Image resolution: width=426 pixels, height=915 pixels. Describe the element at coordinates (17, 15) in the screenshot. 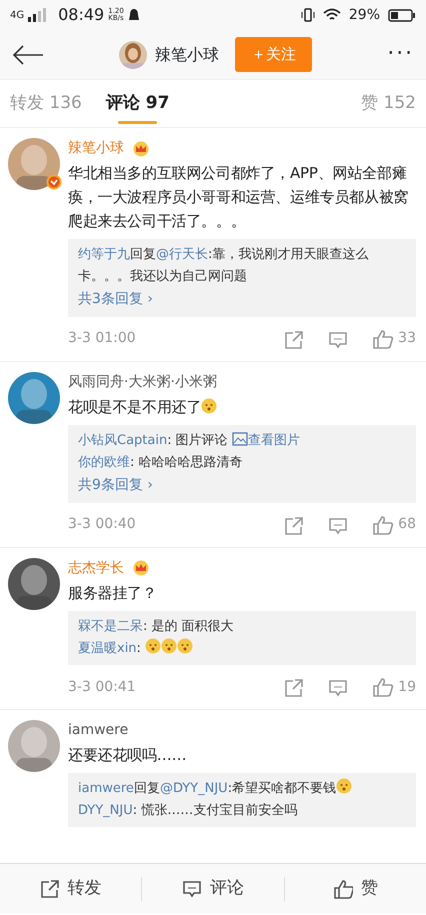

I see `network-label: 4G` at that location.